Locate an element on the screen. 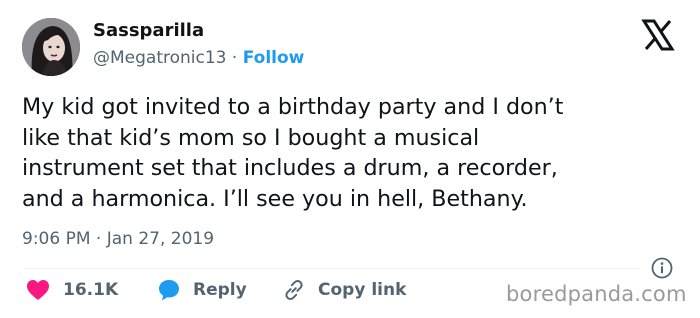  tweet-timestamp: 9:06 PM · Jan 27, 2019 is located at coordinates (118, 239).